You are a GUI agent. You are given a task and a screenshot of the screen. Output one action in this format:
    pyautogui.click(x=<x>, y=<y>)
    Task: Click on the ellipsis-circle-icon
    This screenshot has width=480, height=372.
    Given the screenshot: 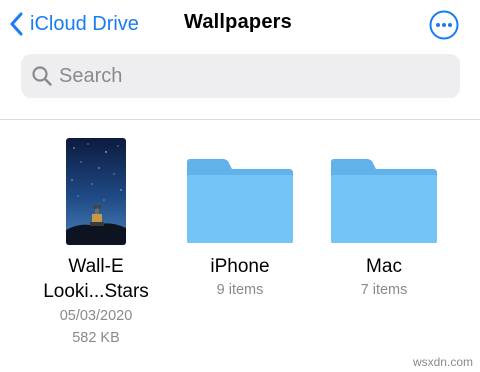 What is the action you would take?
    pyautogui.click(x=444, y=25)
    